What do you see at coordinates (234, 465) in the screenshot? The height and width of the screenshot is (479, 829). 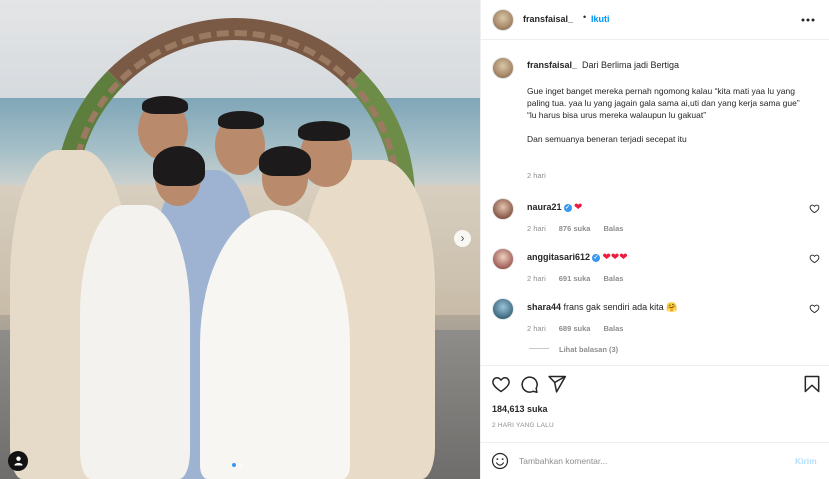 I see `carousel-dot-active` at bounding box center [234, 465].